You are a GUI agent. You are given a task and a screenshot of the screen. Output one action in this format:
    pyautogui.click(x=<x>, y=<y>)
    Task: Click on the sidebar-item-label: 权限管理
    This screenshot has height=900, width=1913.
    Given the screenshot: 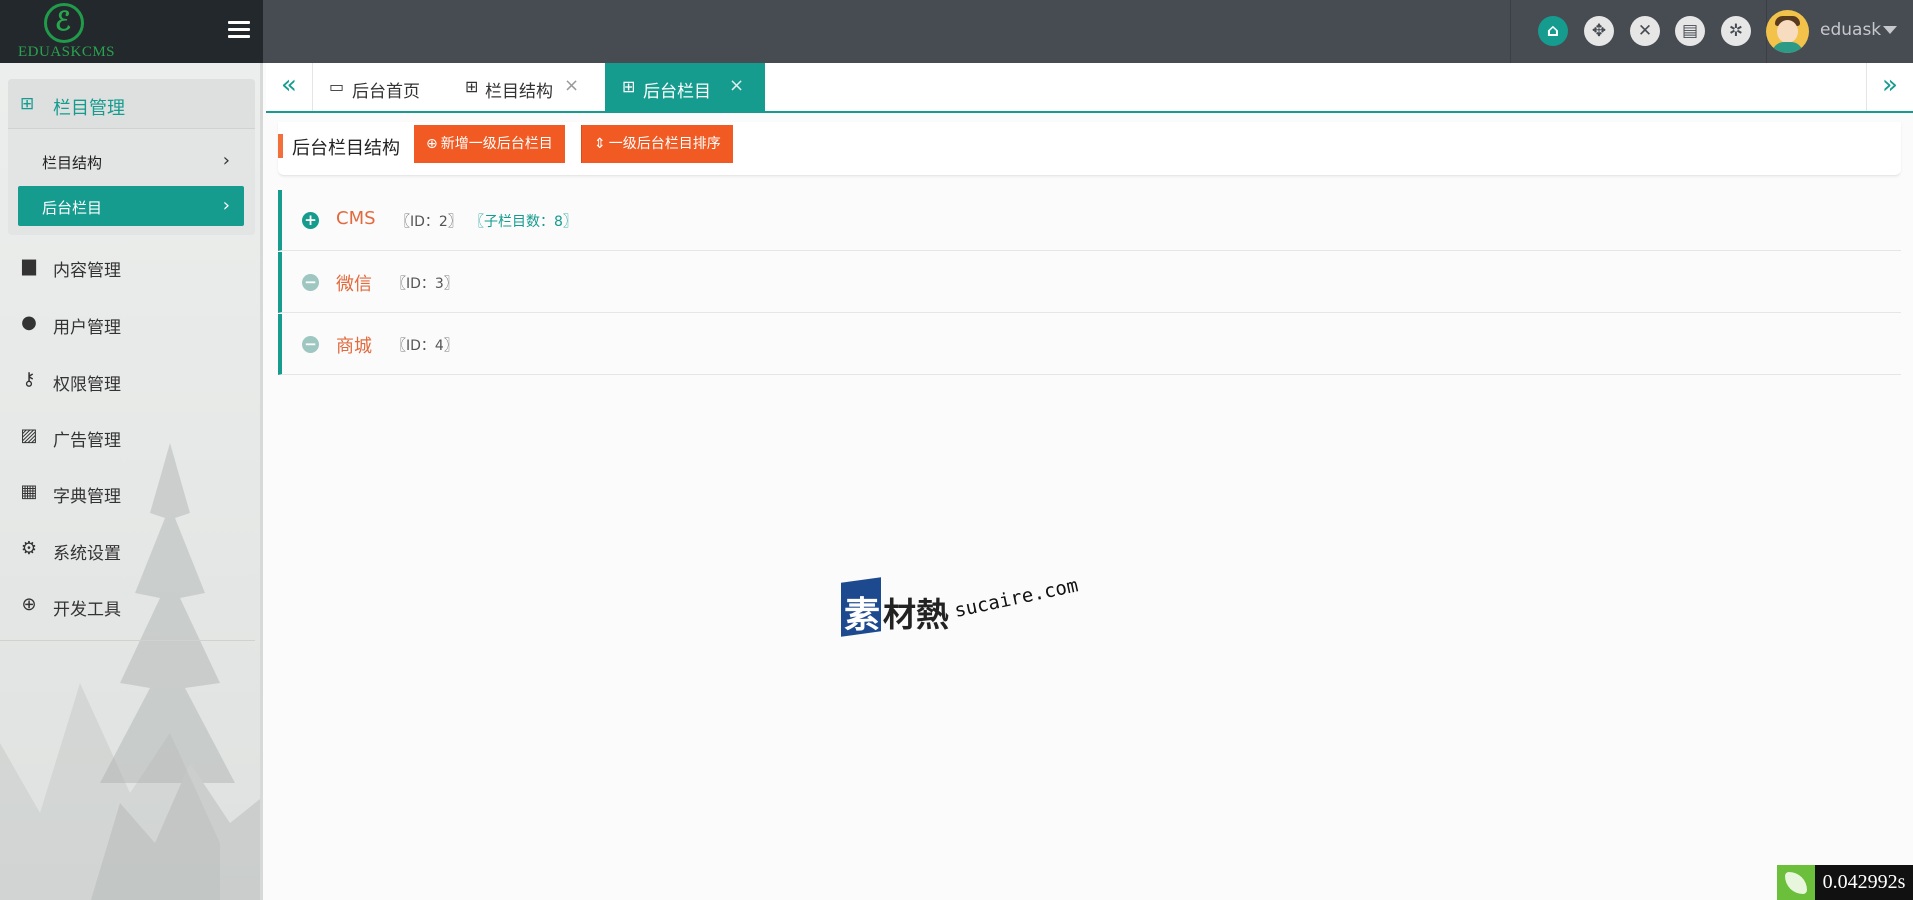 What is the action you would take?
    pyautogui.click(x=87, y=385)
    